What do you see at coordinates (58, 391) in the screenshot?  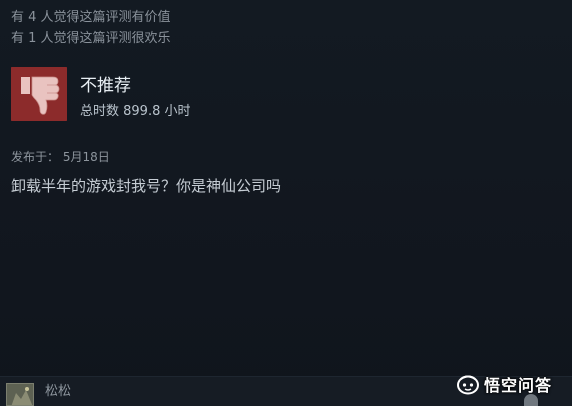 I see `reviewer-username: 松松` at bounding box center [58, 391].